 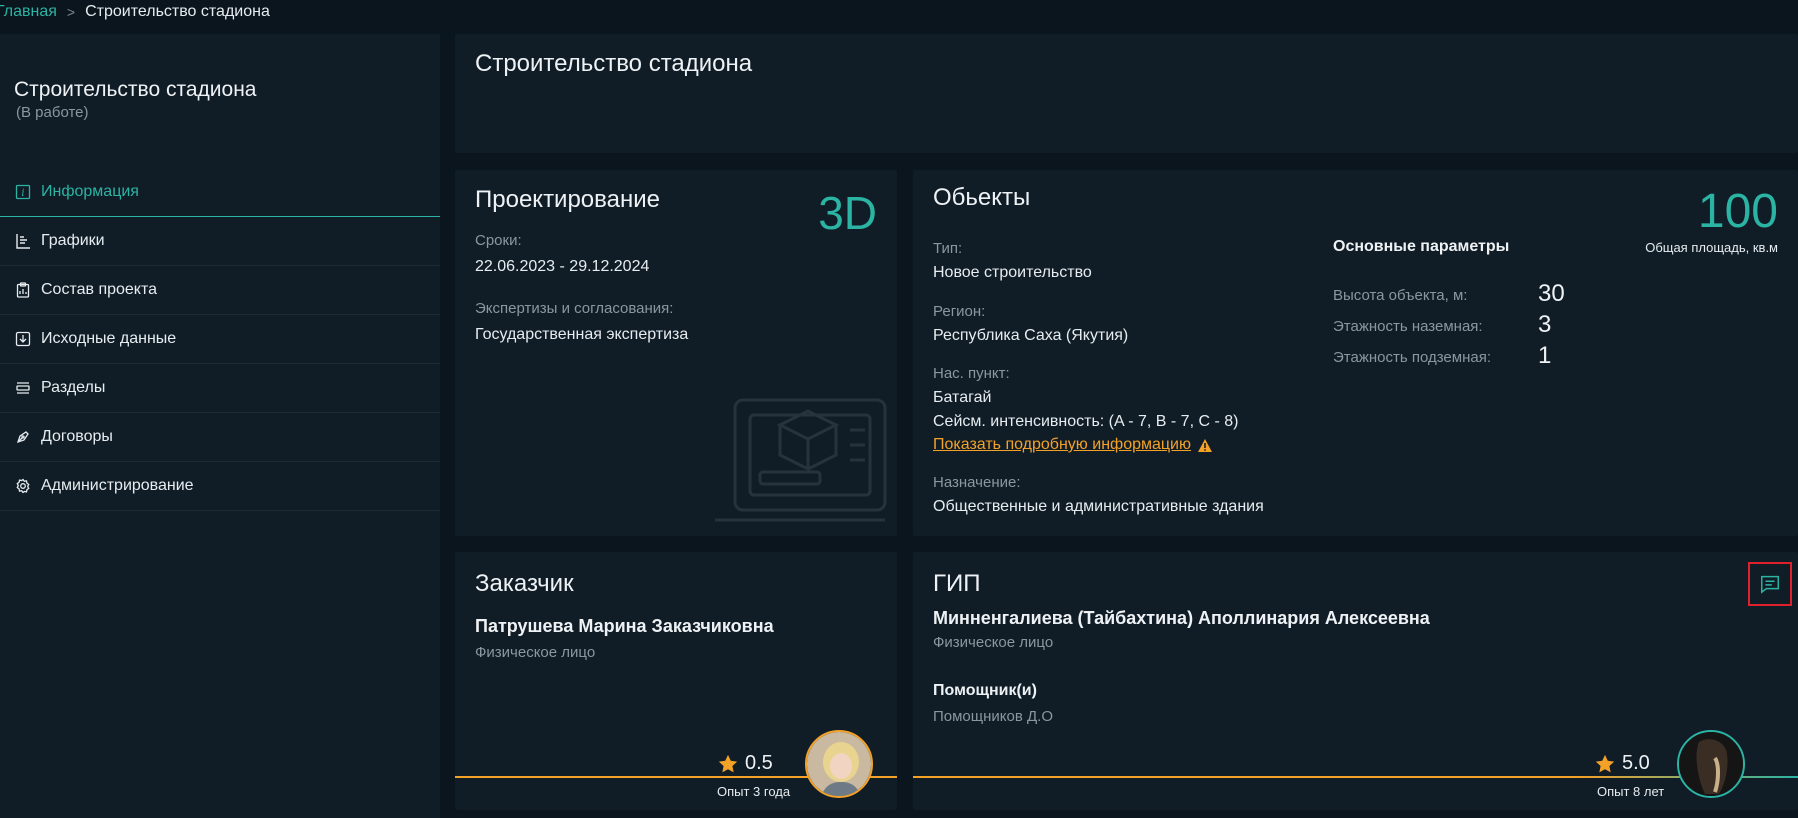 I want to click on param-floors-below-label: Этажность подземная:, so click(x=1412, y=357).